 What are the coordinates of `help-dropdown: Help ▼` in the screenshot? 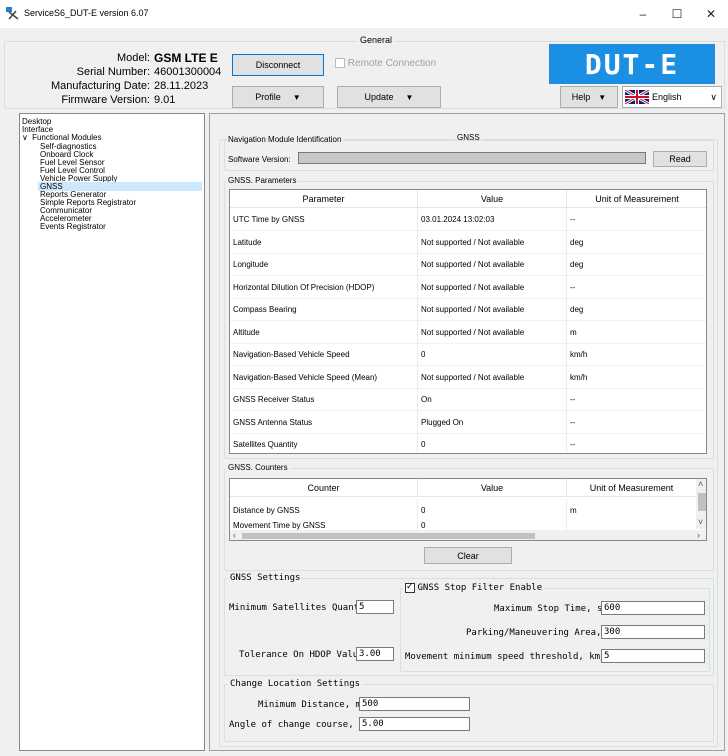 It's located at (589, 97).